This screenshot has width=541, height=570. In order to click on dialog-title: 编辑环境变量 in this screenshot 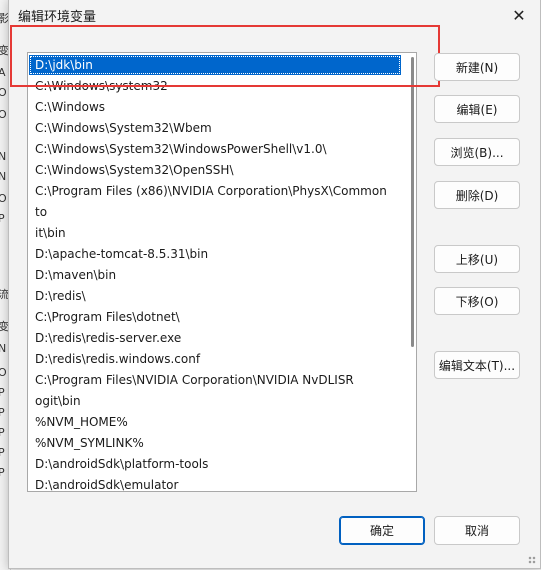, I will do `click(57, 17)`.